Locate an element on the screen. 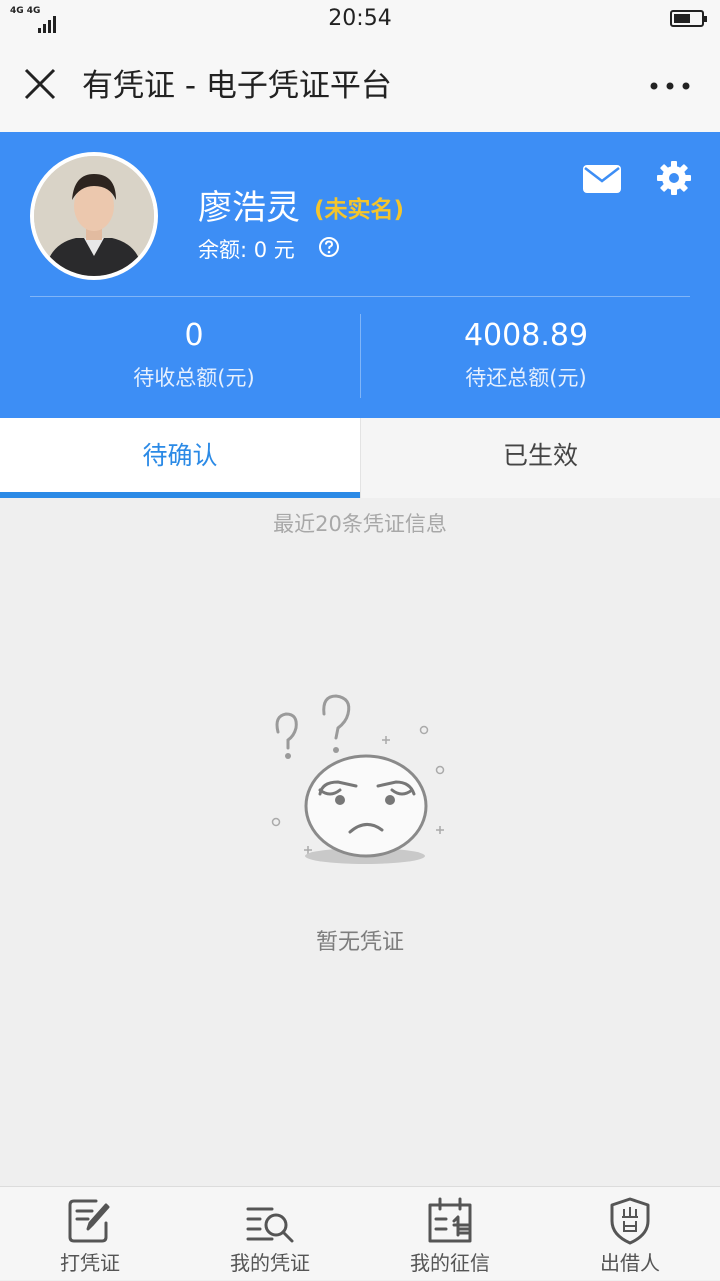  credit-record-icon is located at coordinates (450, 1220).